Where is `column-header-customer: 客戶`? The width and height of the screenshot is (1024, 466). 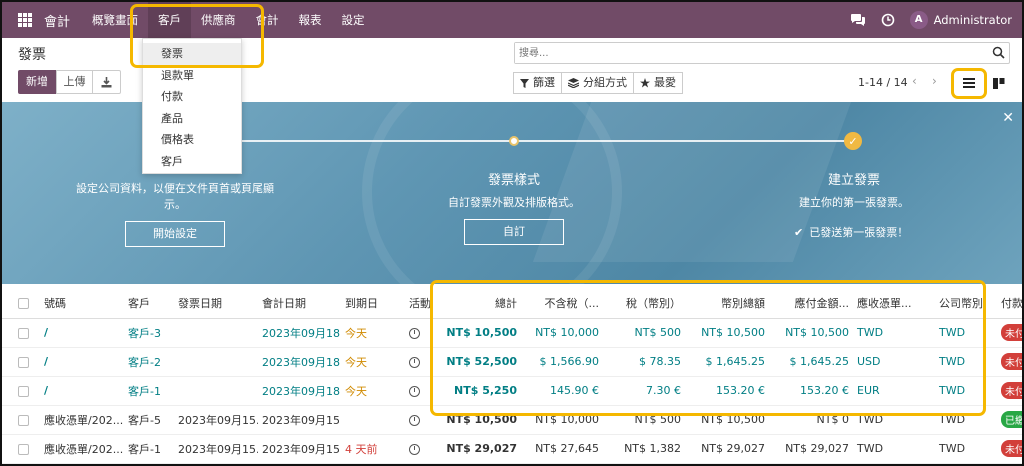 column-header-customer: 客戶 is located at coordinates (149, 303).